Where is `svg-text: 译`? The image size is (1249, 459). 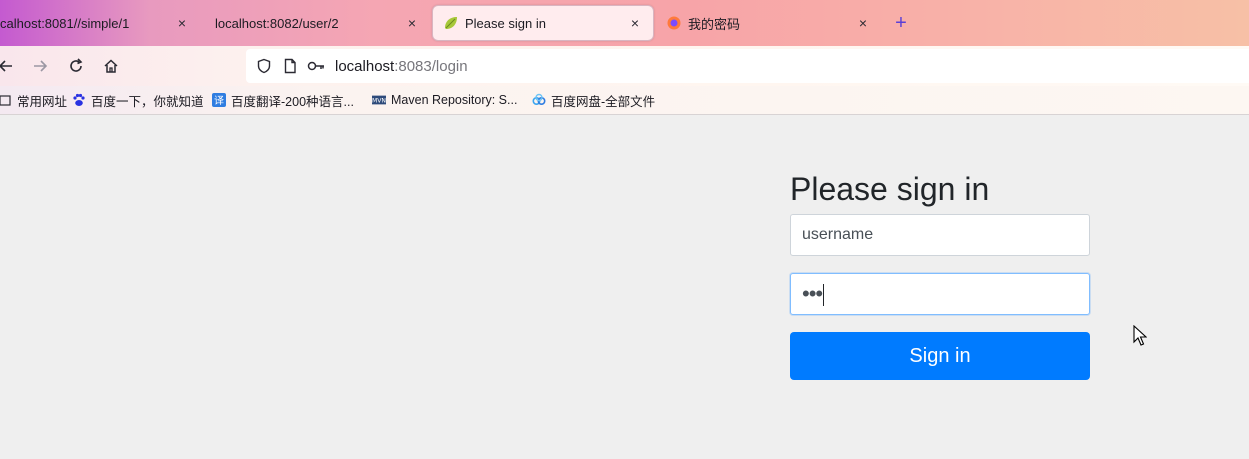 svg-text: 译 is located at coordinates (219, 101).